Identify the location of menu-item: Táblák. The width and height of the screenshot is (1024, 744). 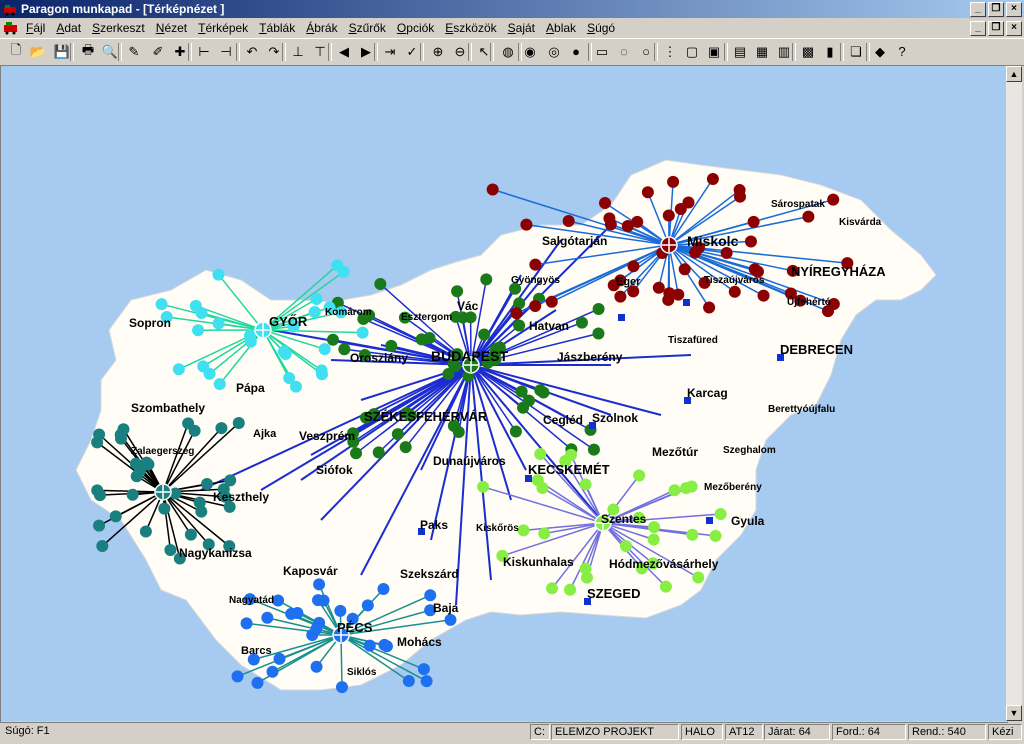
(277, 28).